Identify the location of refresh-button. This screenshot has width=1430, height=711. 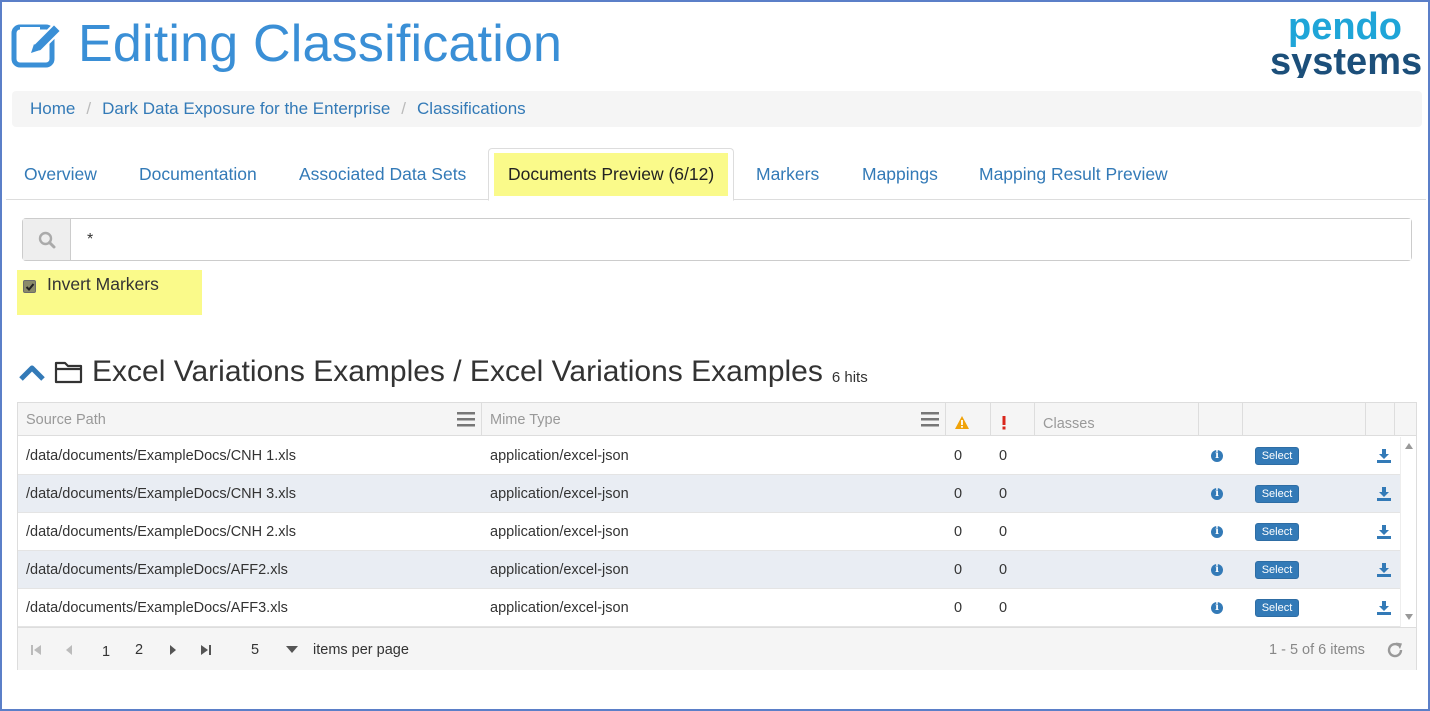
(1395, 649).